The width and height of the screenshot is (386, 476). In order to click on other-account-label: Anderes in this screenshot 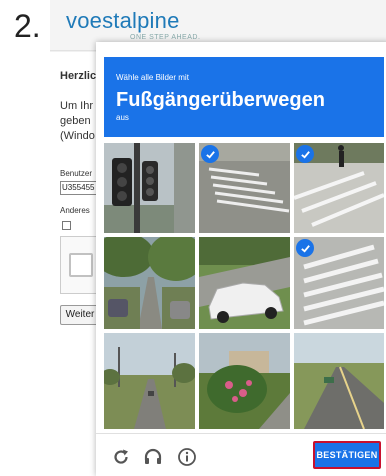, I will do `click(75, 210)`.